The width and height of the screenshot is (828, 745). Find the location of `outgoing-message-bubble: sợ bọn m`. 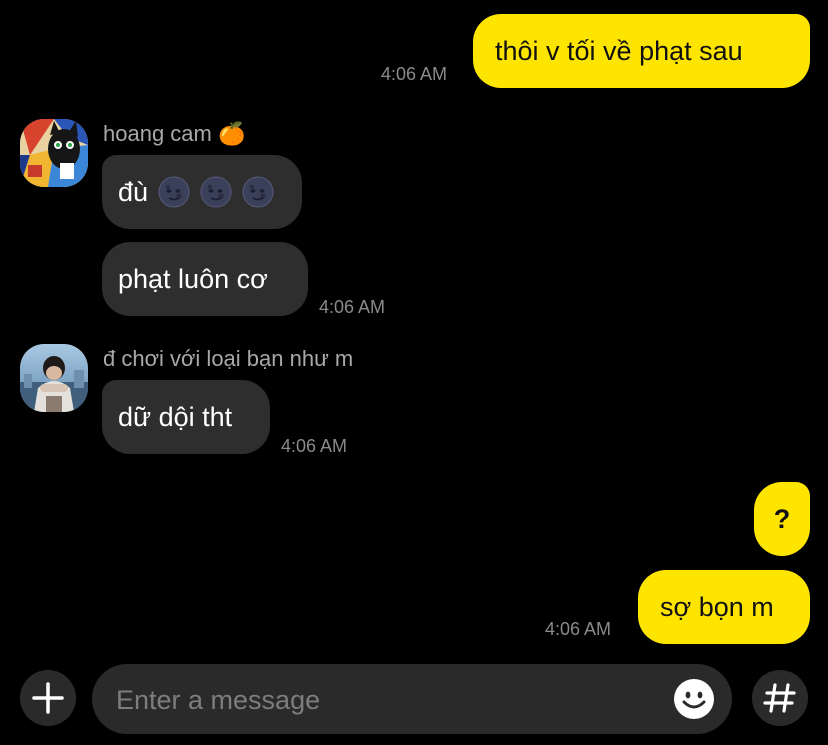

outgoing-message-bubble: sợ bọn m is located at coordinates (724, 607).